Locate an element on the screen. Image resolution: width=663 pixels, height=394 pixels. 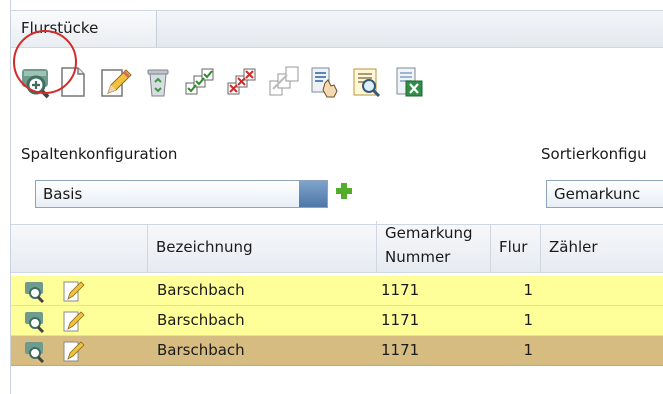
recycle-bin-icon is located at coordinates (158, 82).